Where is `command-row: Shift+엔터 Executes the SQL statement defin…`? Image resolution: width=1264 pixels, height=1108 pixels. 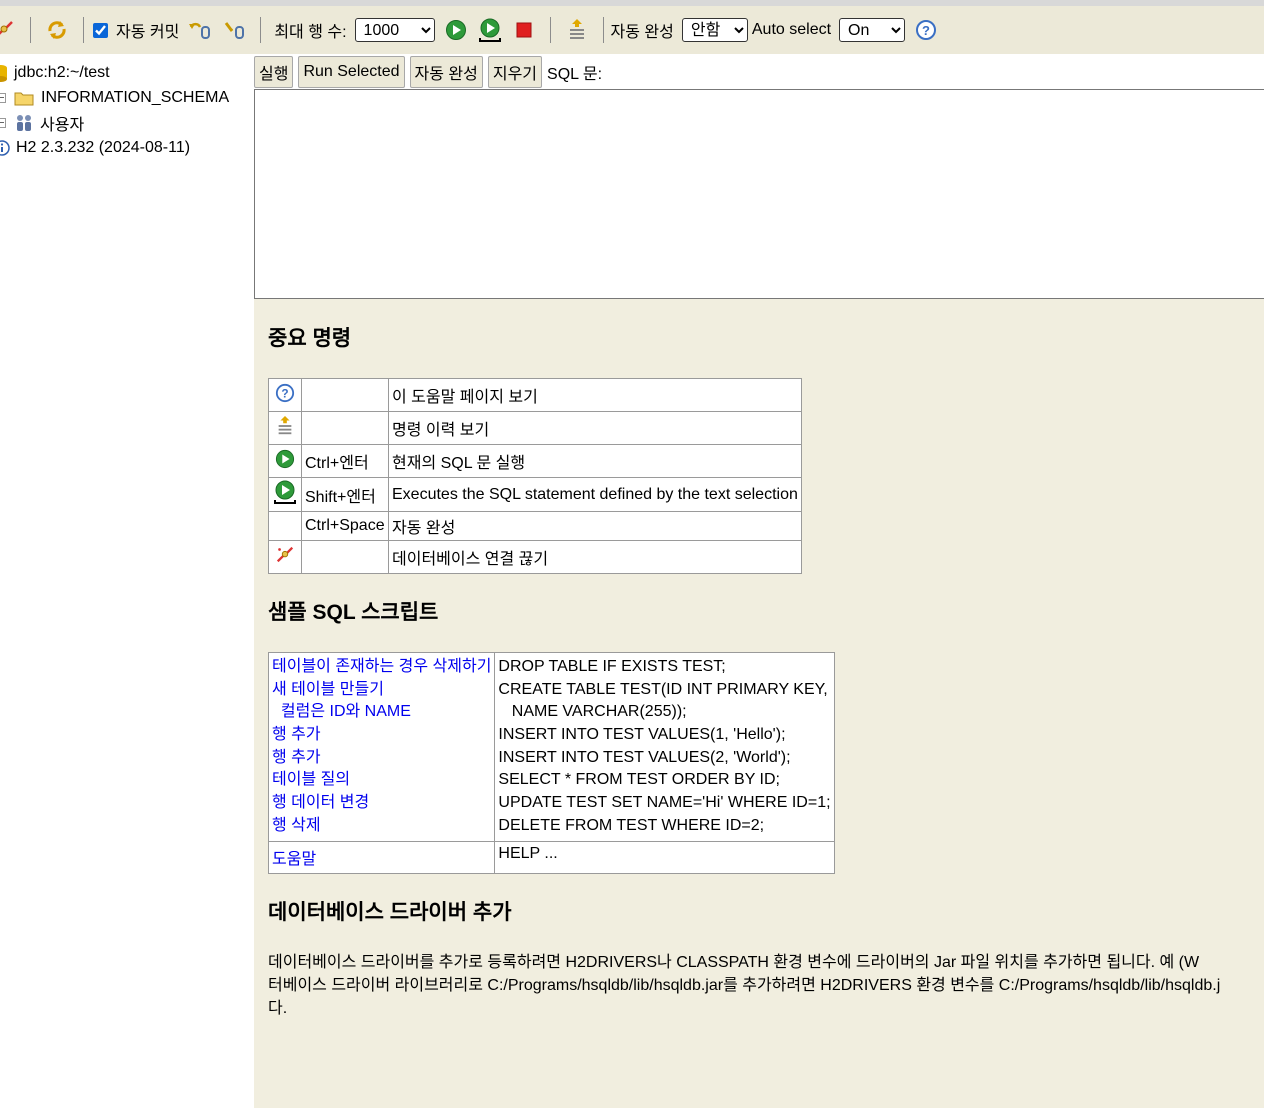
command-row: Shift+엔터 Executes the SQL statement defin… is located at coordinates (535, 494).